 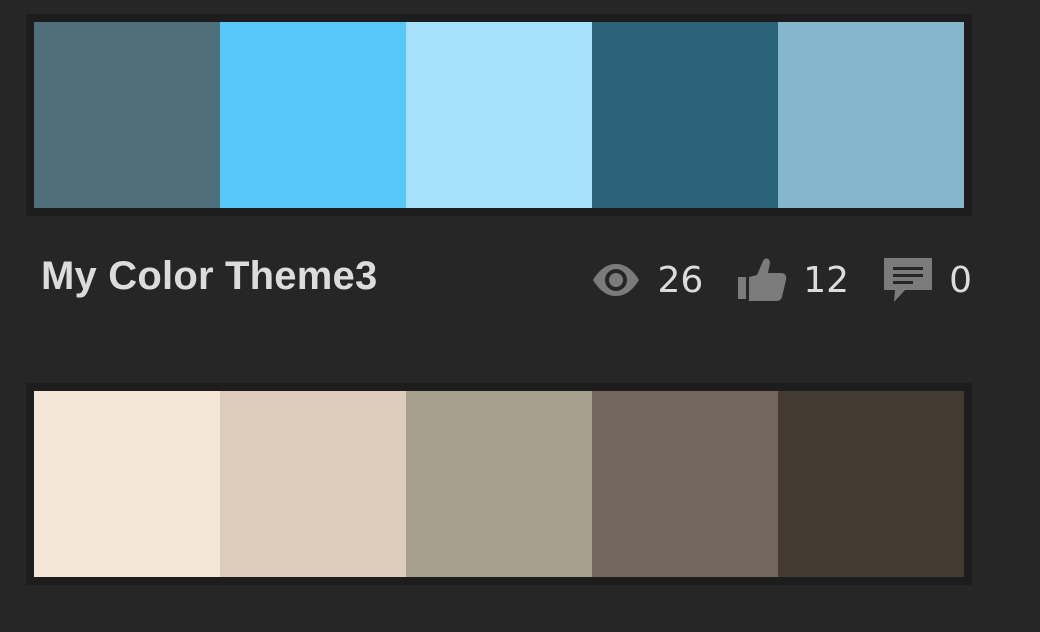 What do you see at coordinates (793, 280) in the screenshot?
I see `likes-stat: 12` at bounding box center [793, 280].